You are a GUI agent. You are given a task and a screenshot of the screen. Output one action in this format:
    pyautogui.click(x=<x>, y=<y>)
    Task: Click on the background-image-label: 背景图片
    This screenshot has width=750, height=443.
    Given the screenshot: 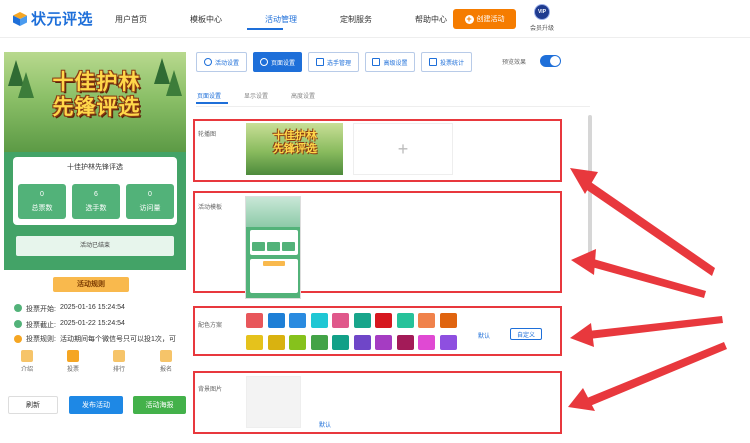 What is the action you would take?
    pyautogui.click(x=210, y=390)
    